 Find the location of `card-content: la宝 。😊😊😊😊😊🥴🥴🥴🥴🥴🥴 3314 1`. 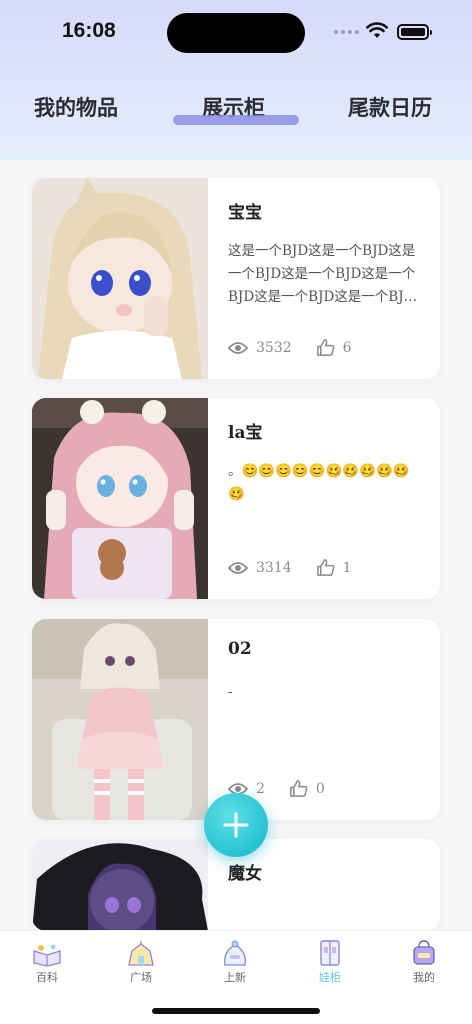

card-content: la宝 。😊😊😊😊😊🥴🥴🥴🥴🥴🥴 3314 1 is located at coordinates (326, 498).